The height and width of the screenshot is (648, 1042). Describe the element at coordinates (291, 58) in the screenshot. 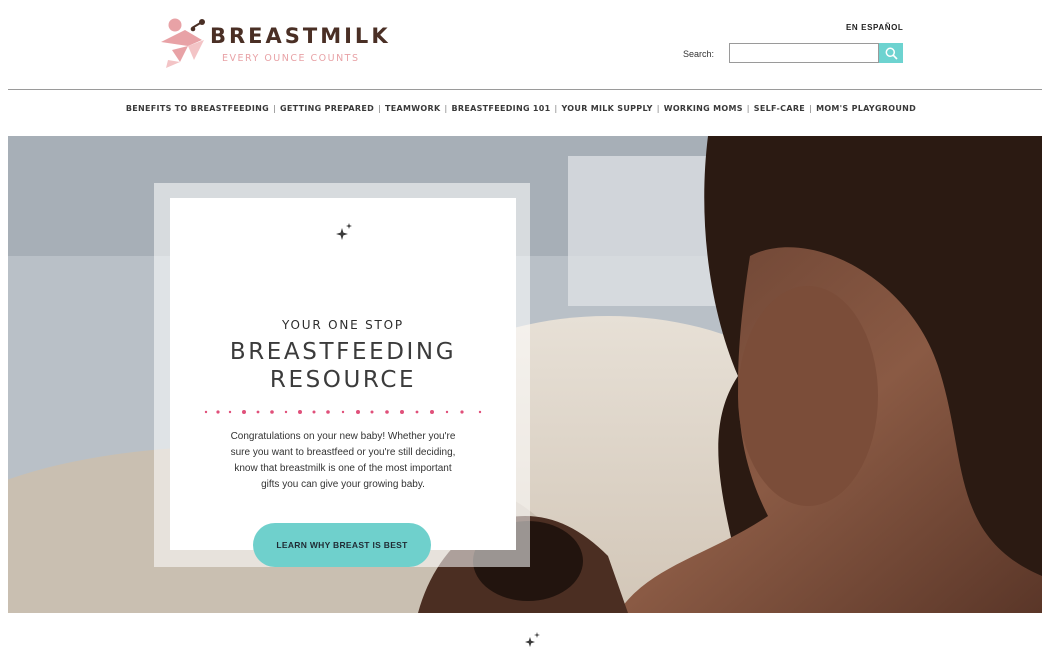

I see `logo-tagline: EVERY OUNCE COUNTS` at that location.